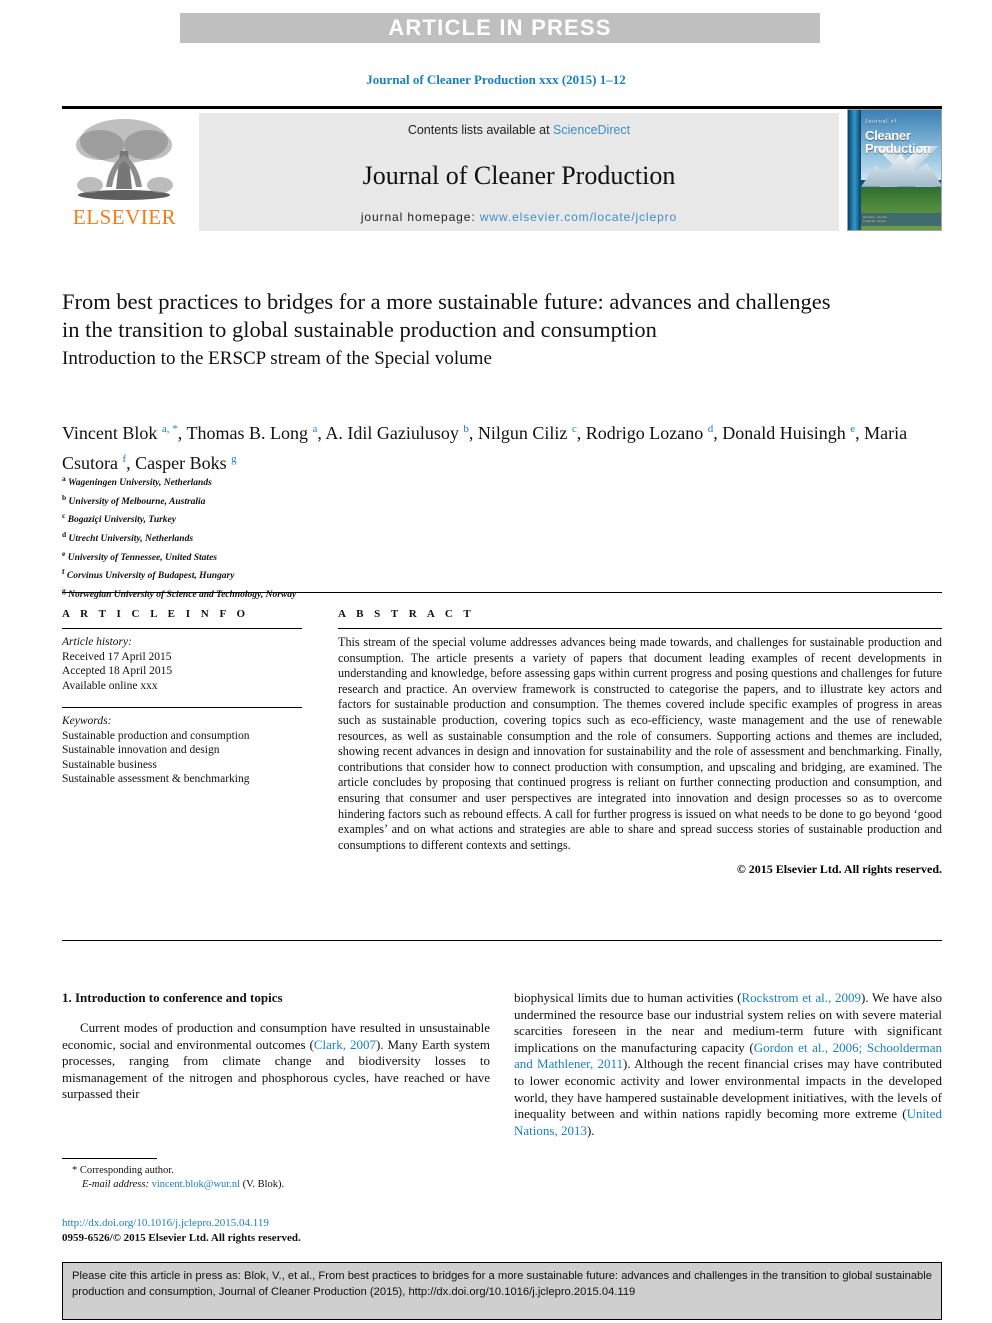 The height and width of the screenshot is (1323, 992). What do you see at coordinates (646, 433) in the screenshot?
I see `author-name: Rodrigo Lozano` at bounding box center [646, 433].